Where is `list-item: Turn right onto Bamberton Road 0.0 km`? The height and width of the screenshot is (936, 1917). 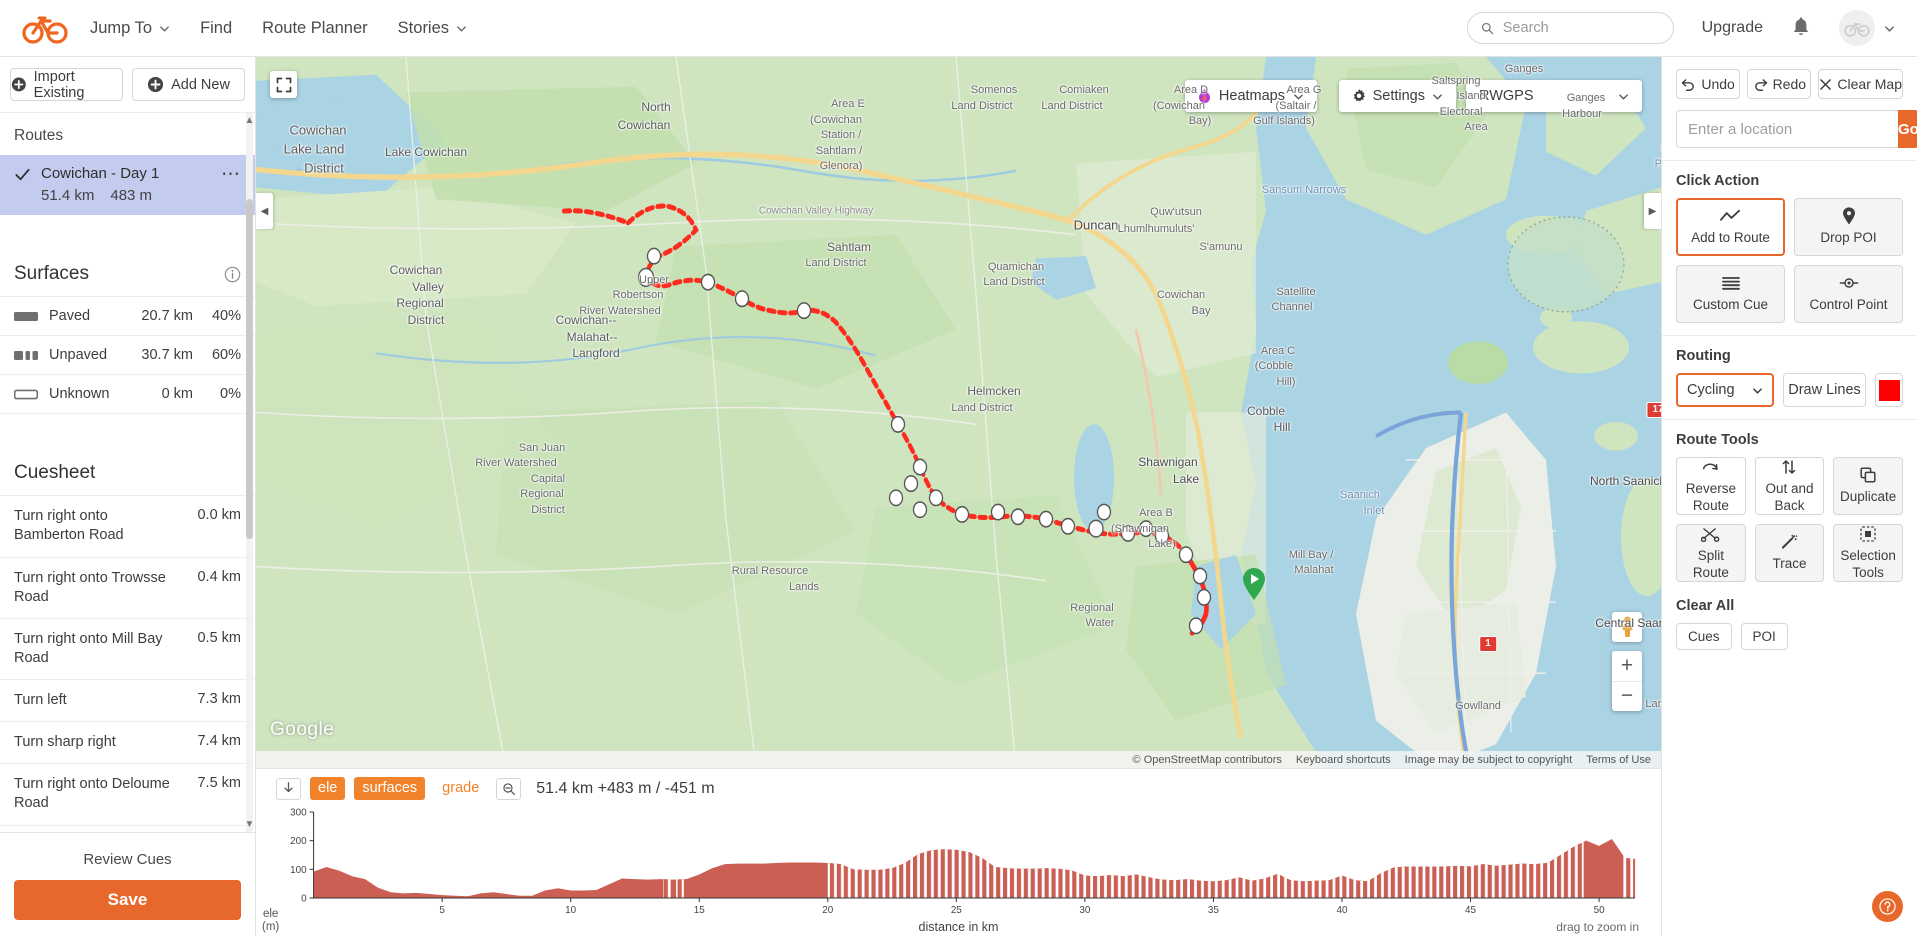 list-item: Turn right onto Bamberton Road 0.0 km is located at coordinates (127, 525).